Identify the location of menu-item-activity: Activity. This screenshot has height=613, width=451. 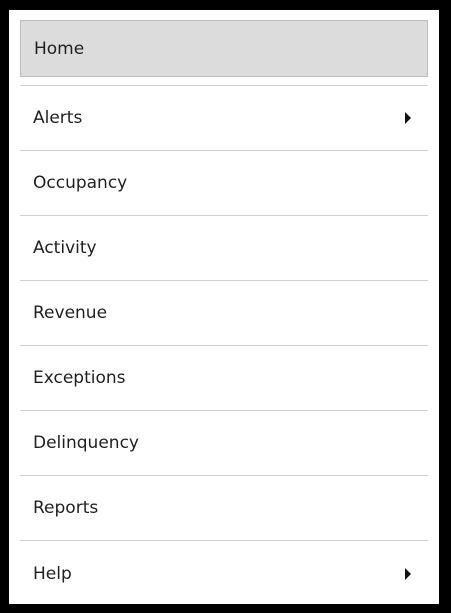
(224, 248).